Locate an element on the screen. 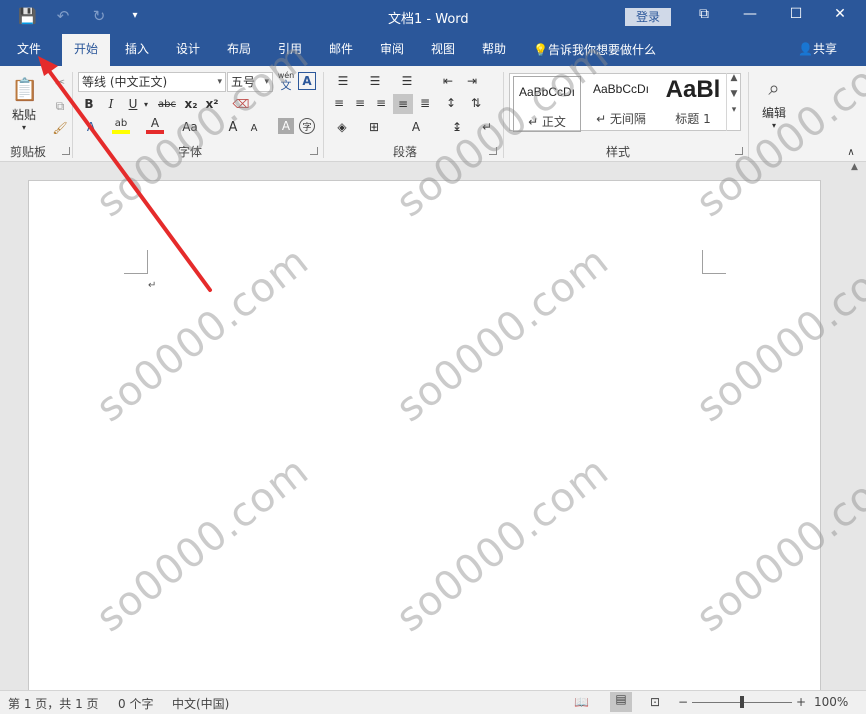 The width and height of the screenshot is (866, 714). gallery-more-icon: ▾ is located at coordinates (734, 110).